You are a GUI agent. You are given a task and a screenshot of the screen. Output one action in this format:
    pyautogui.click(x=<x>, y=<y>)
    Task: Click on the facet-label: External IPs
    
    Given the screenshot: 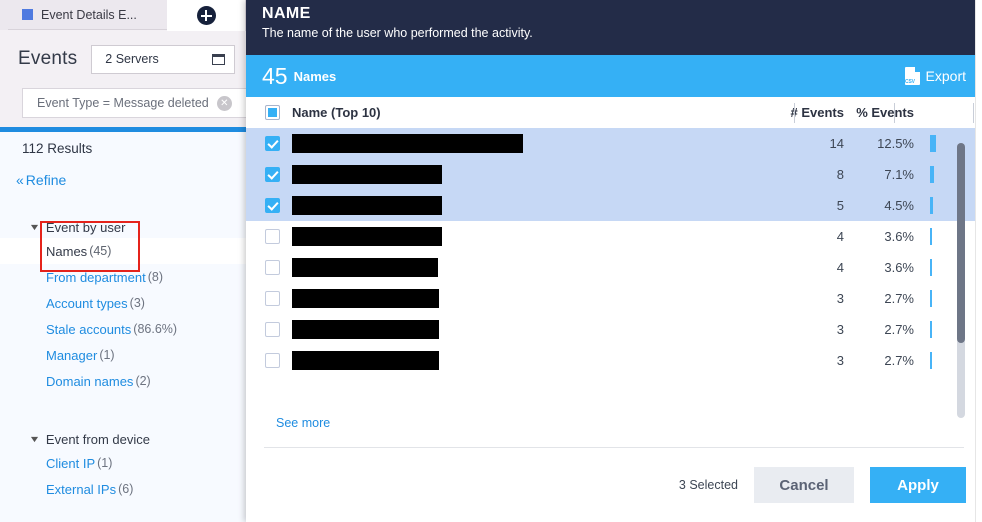 What is the action you would take?
    pyautogui.click(x=81, y=489)
    